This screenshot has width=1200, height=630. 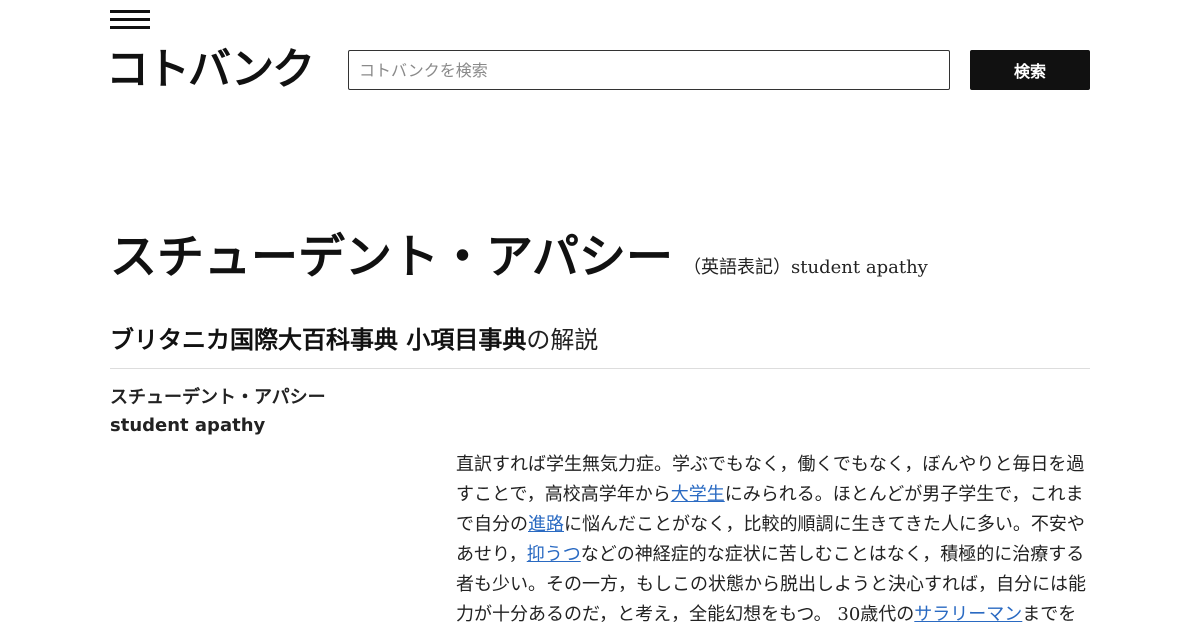 I want to click on search-input, so click(x=649, y=70).